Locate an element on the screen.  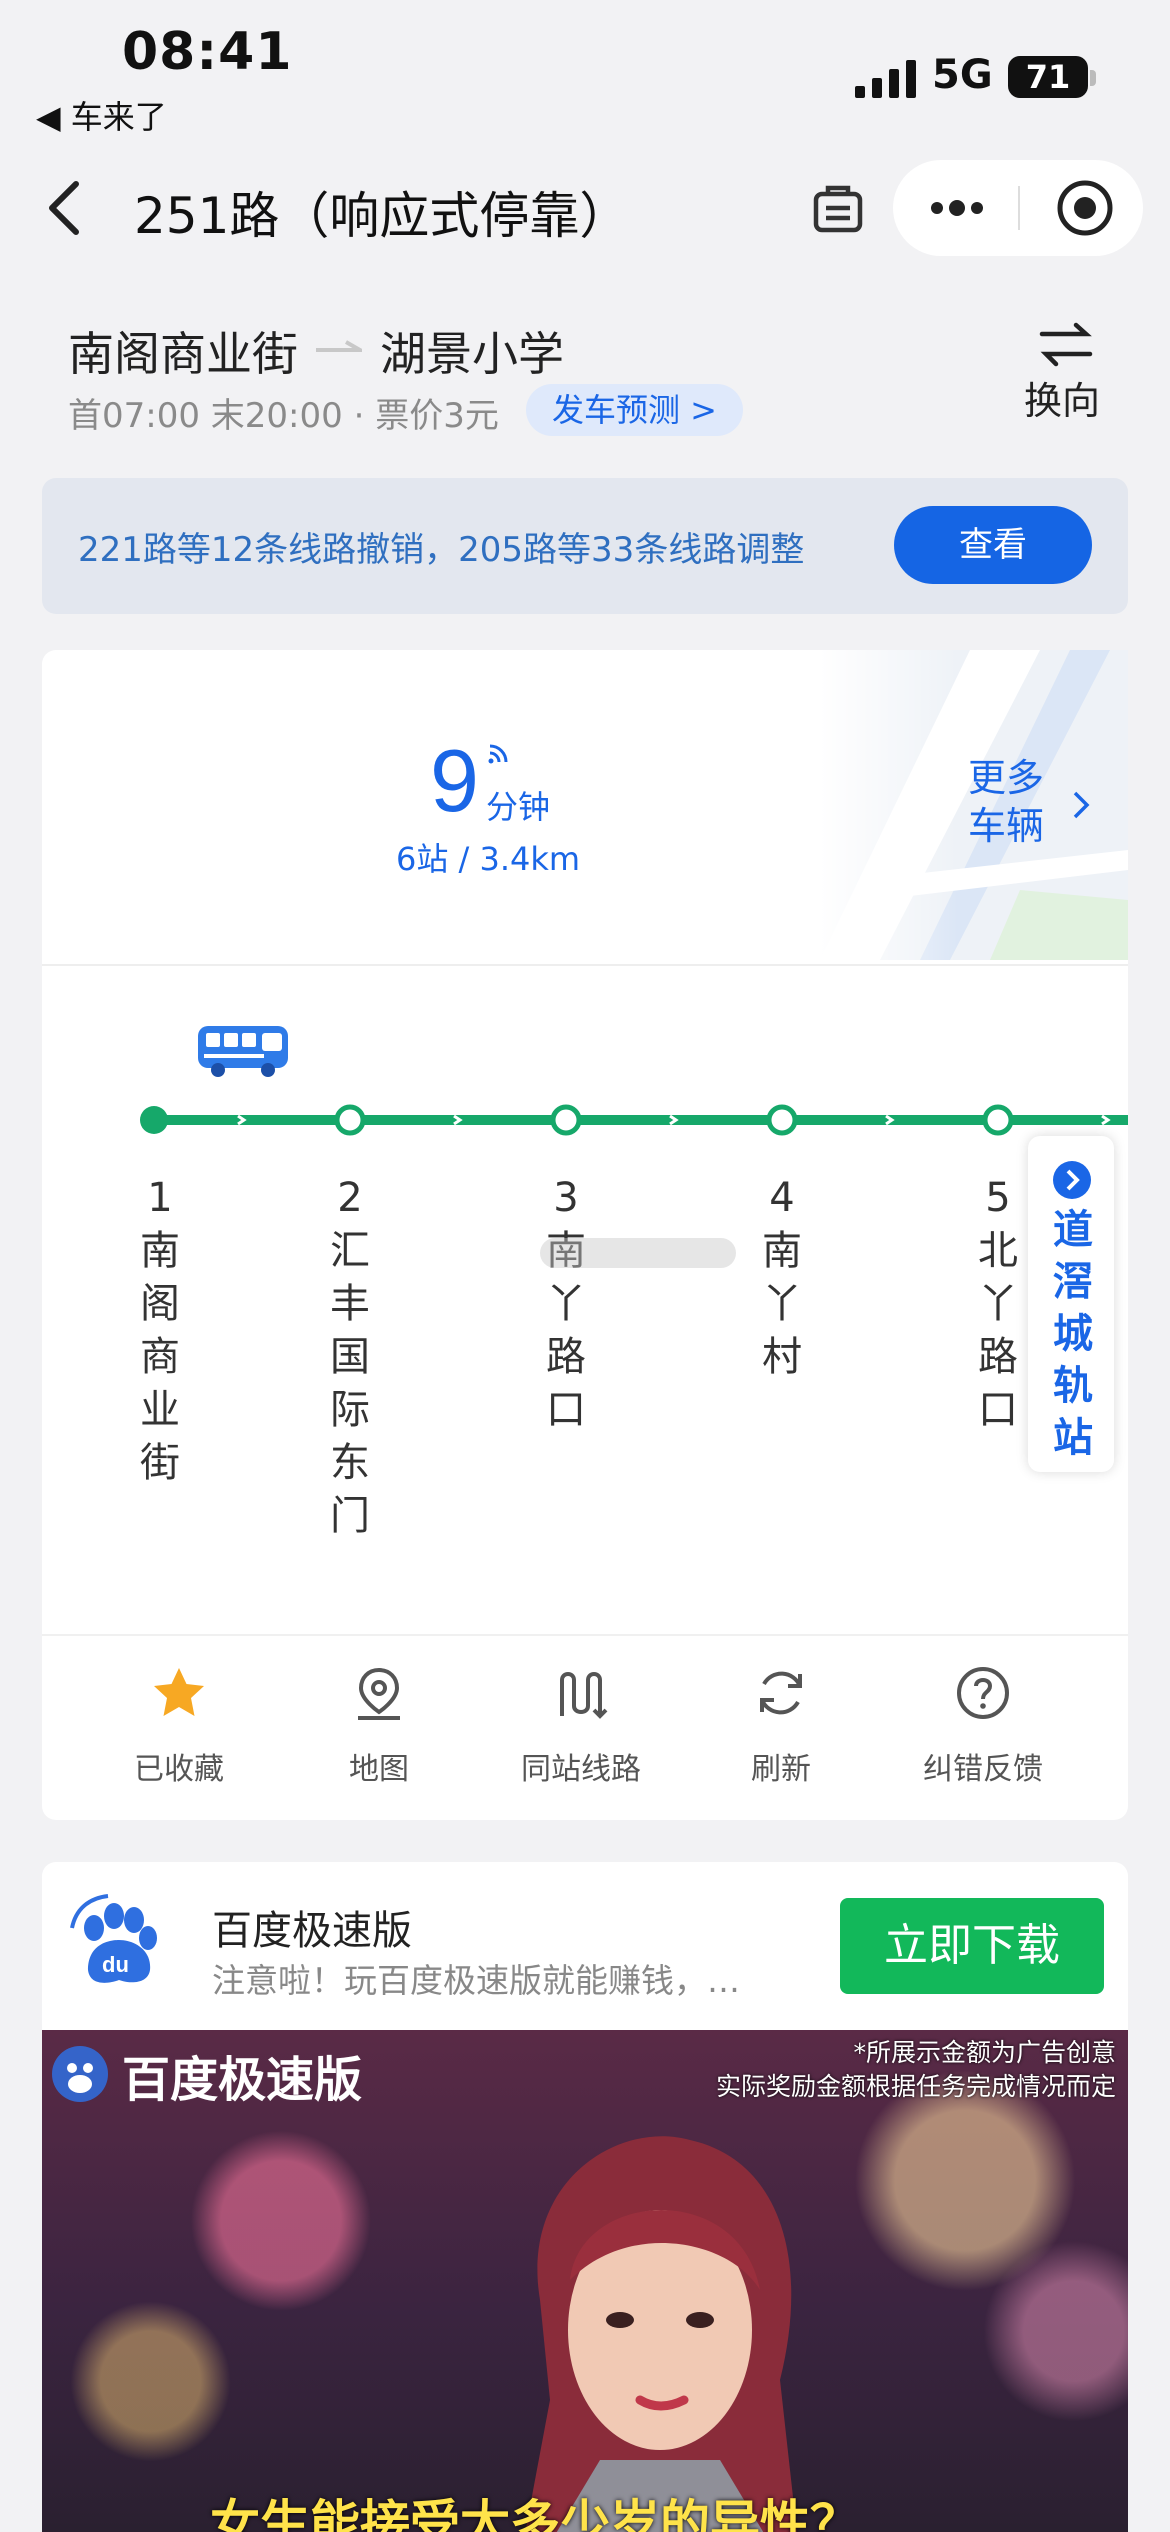
svg-text: du is located at coordinates (115, 1964).